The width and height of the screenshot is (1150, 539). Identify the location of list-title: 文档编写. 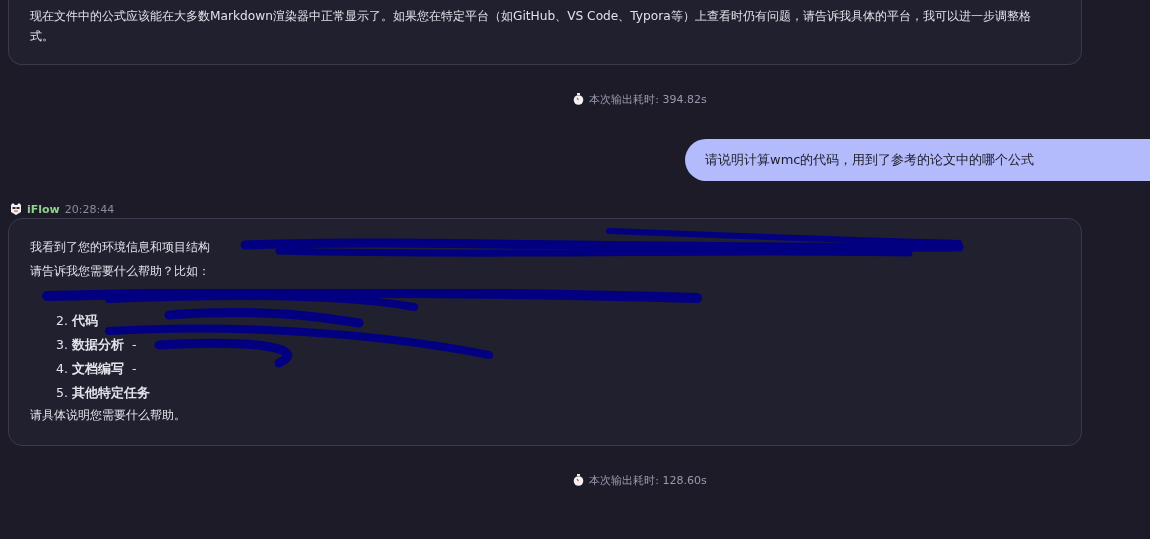
(97, 369).